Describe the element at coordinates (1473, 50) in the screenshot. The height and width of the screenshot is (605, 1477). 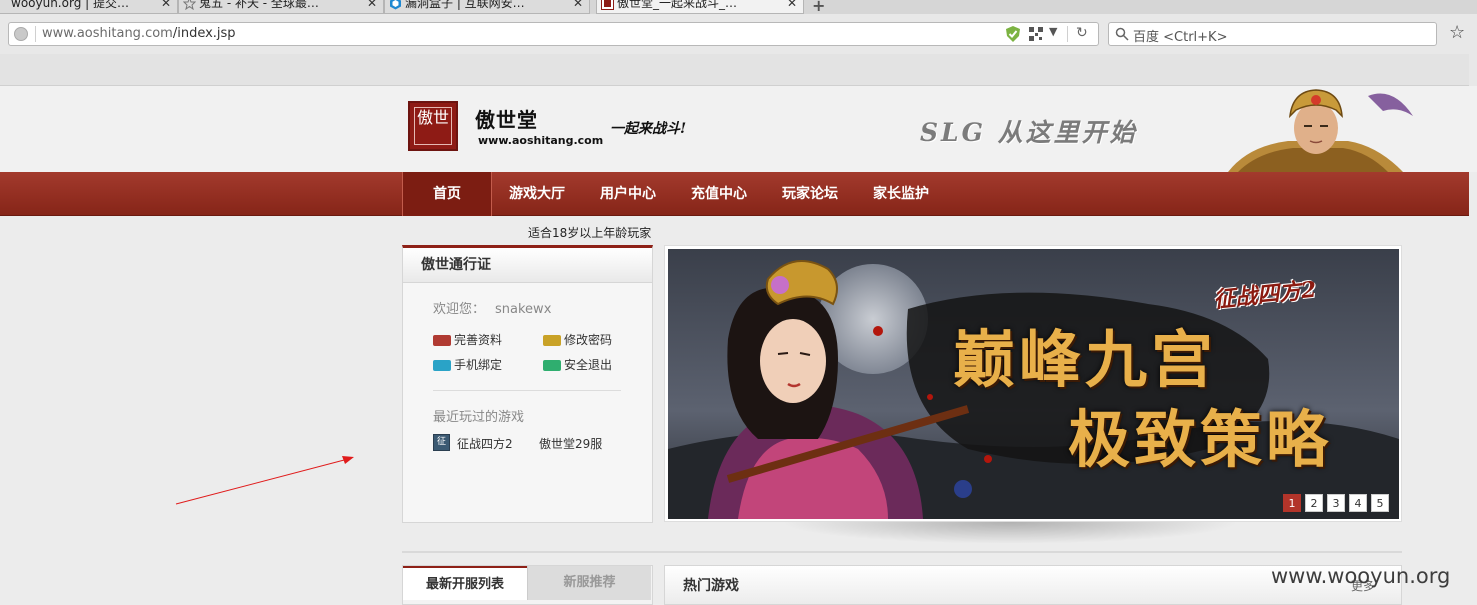
I see `scrollbar` at that location.